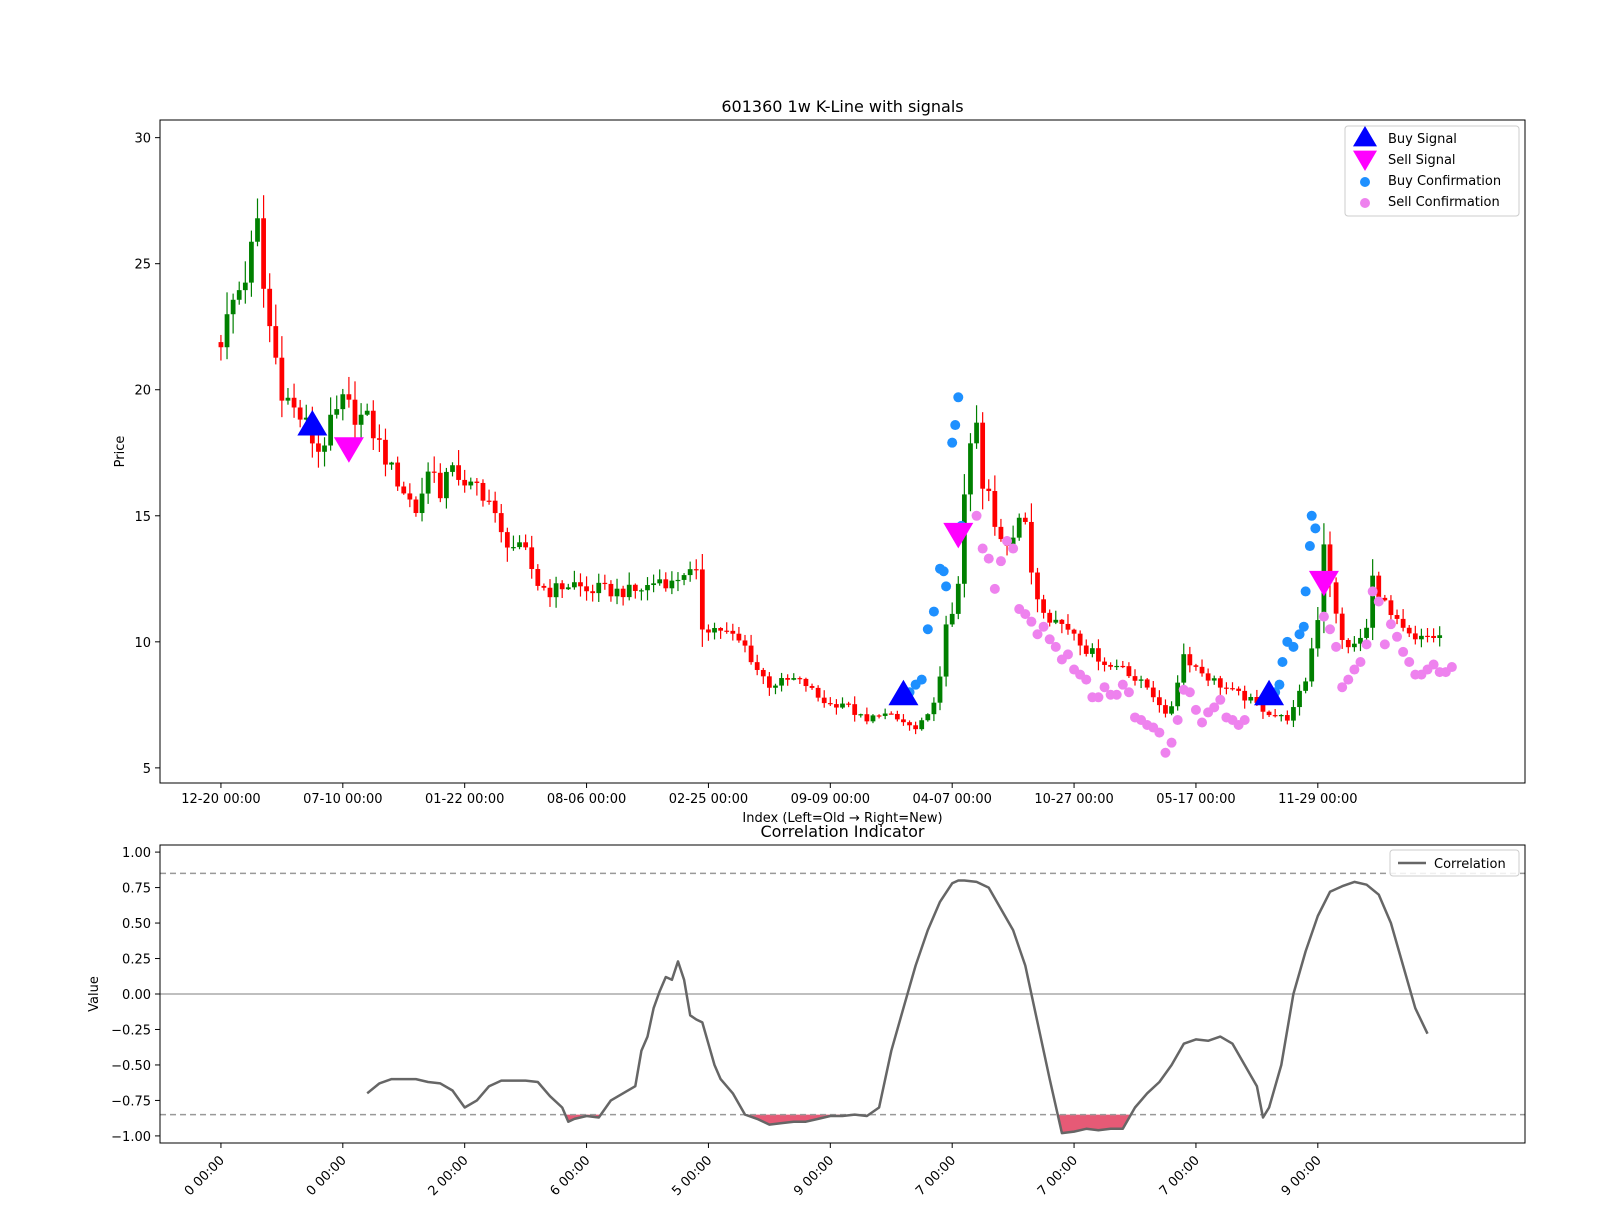 This screenshot has height=1205, width=1600. Describe the element at coordinates (135, 995) in the screenshot. I see `correlation-y-ticks: 1.00 0.75 0.50 0.25 0.00 −0.25 −0.50 −0.75 −1.00` at that location.